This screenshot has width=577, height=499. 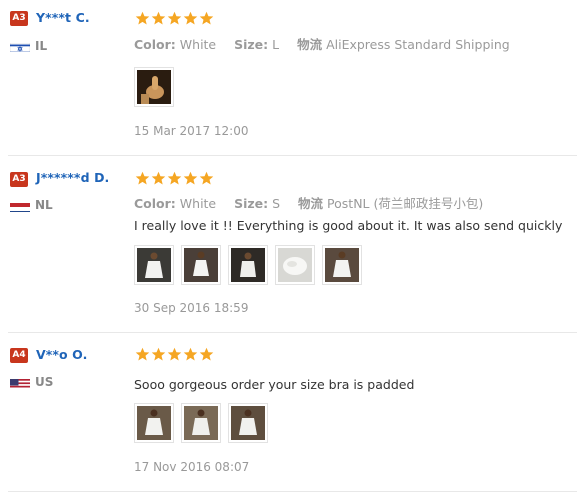 I want to click on buyer-name: Y***t C., so click(x=63, y=17).